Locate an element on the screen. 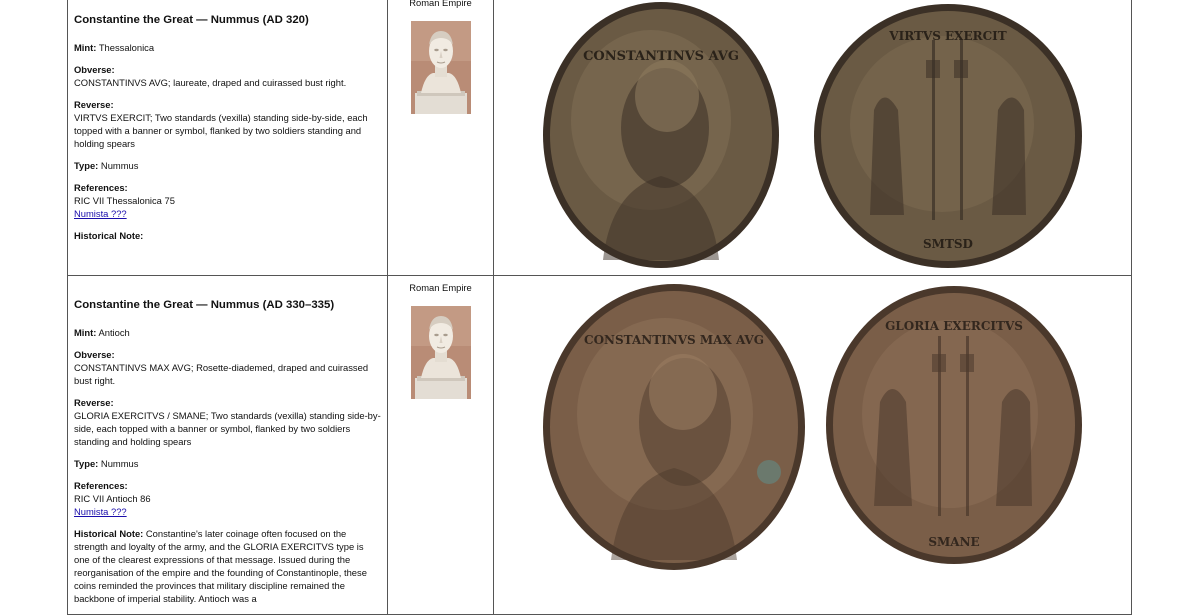  references-field: References: RIC VII Antioch 86 Numista ??? is located at coordinates (227, 498).